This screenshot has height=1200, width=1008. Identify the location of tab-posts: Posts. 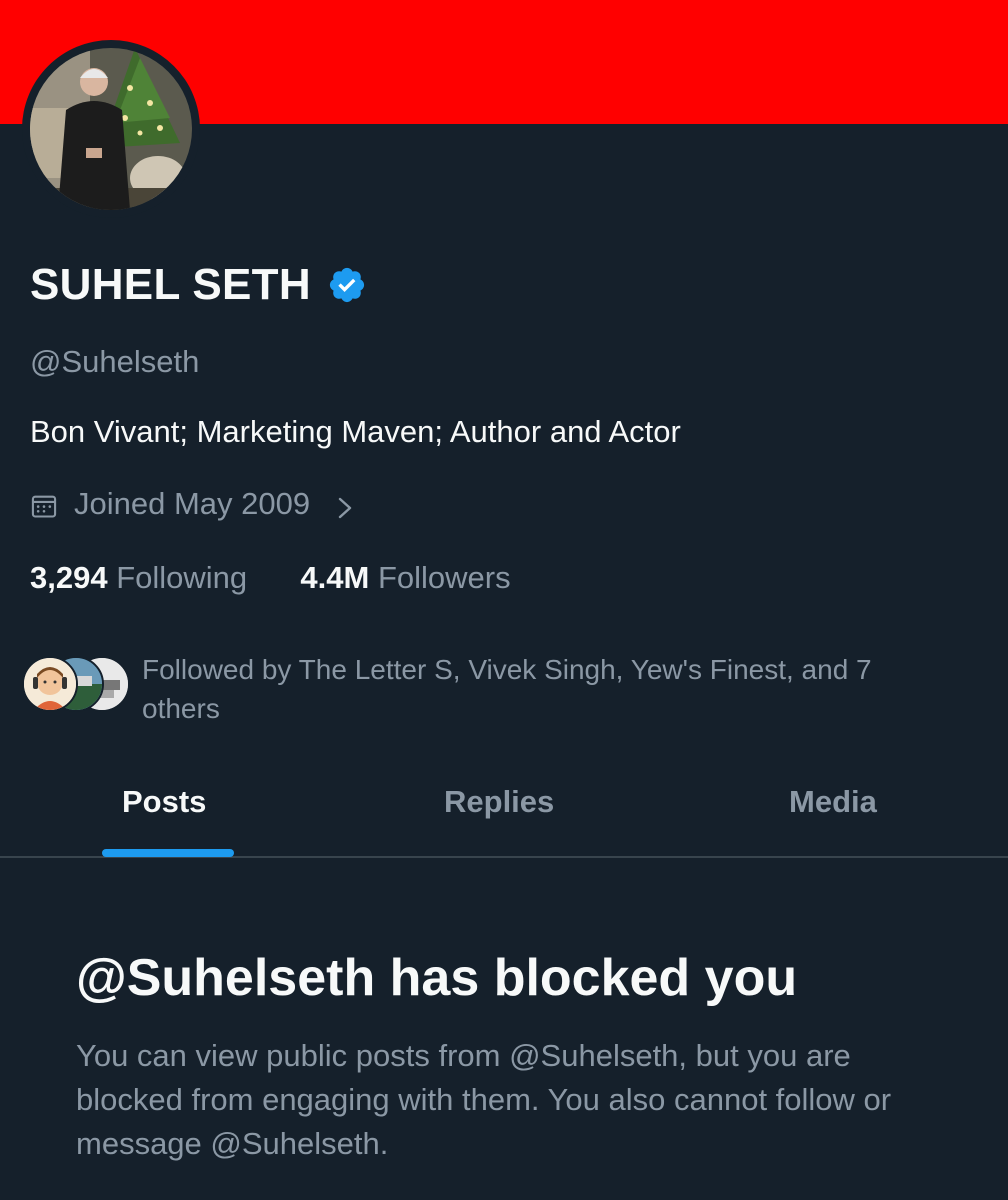
(164, 802).